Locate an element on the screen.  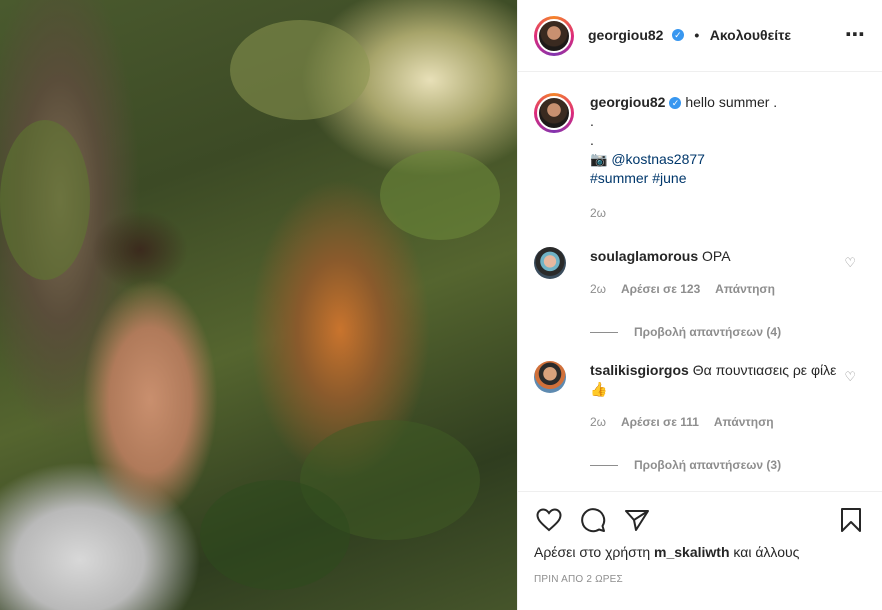
likes-suffix: και άλλους is located at coordinates (766, 552).